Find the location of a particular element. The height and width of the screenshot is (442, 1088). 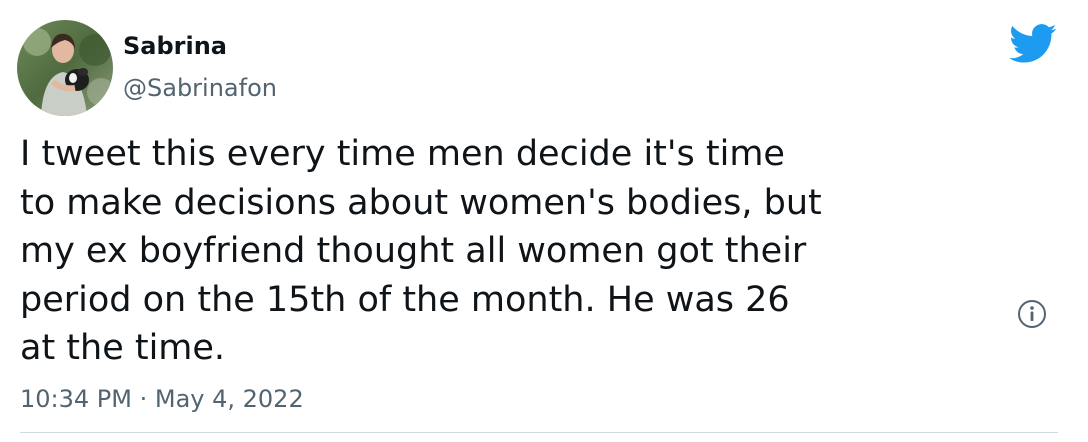

twitter-bird-glyph is located at coordinates (1033, 43).